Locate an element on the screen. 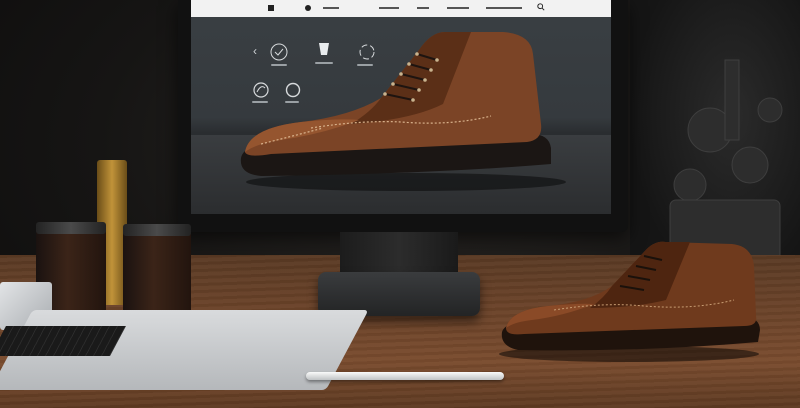 The width and height of the screenshot is (800, 408). website-navbar is located at coordinates (401, 8).